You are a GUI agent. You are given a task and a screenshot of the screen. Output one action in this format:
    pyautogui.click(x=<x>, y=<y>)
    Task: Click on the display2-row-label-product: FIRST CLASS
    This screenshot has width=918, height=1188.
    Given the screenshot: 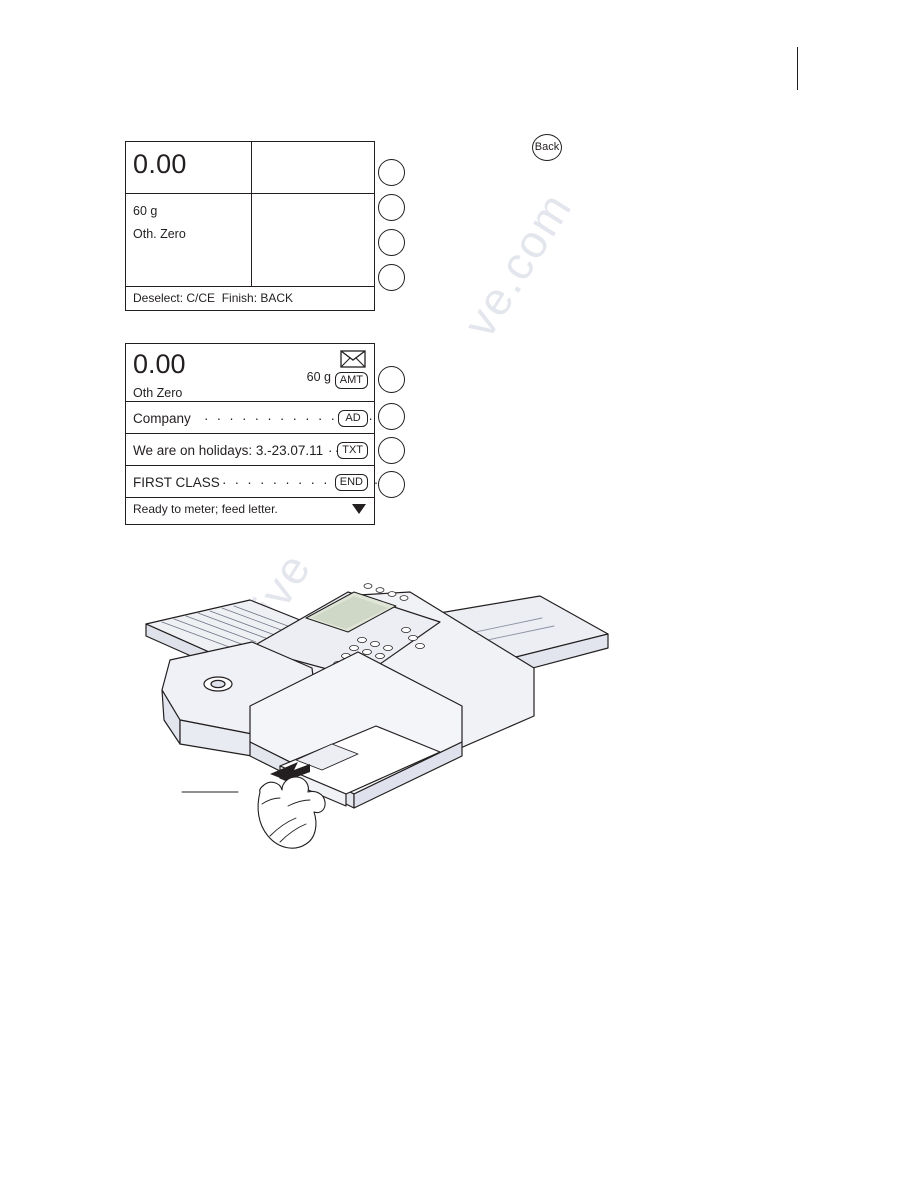 What is the action you would take?
    pyautogui.click(x=176, y=482)
    